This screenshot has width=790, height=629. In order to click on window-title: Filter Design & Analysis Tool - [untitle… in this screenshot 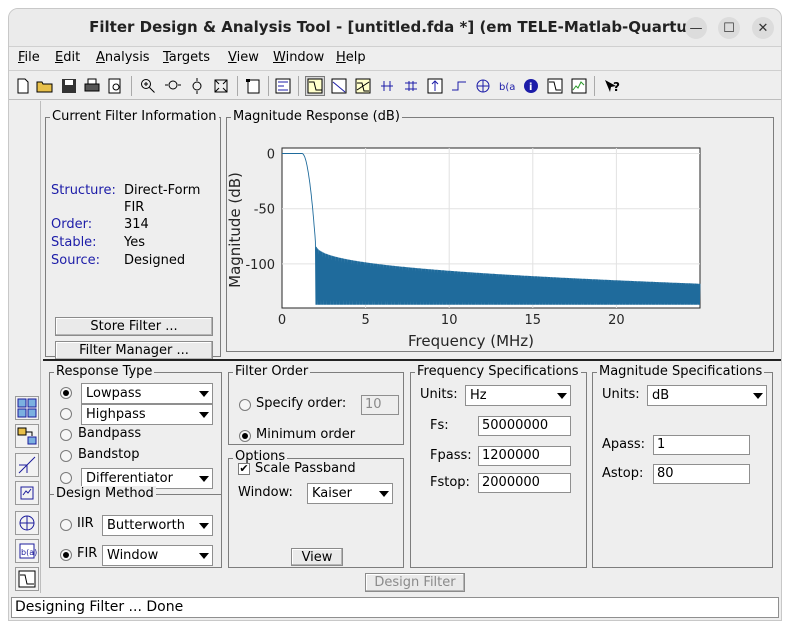, I will do `click(396, 27)`.